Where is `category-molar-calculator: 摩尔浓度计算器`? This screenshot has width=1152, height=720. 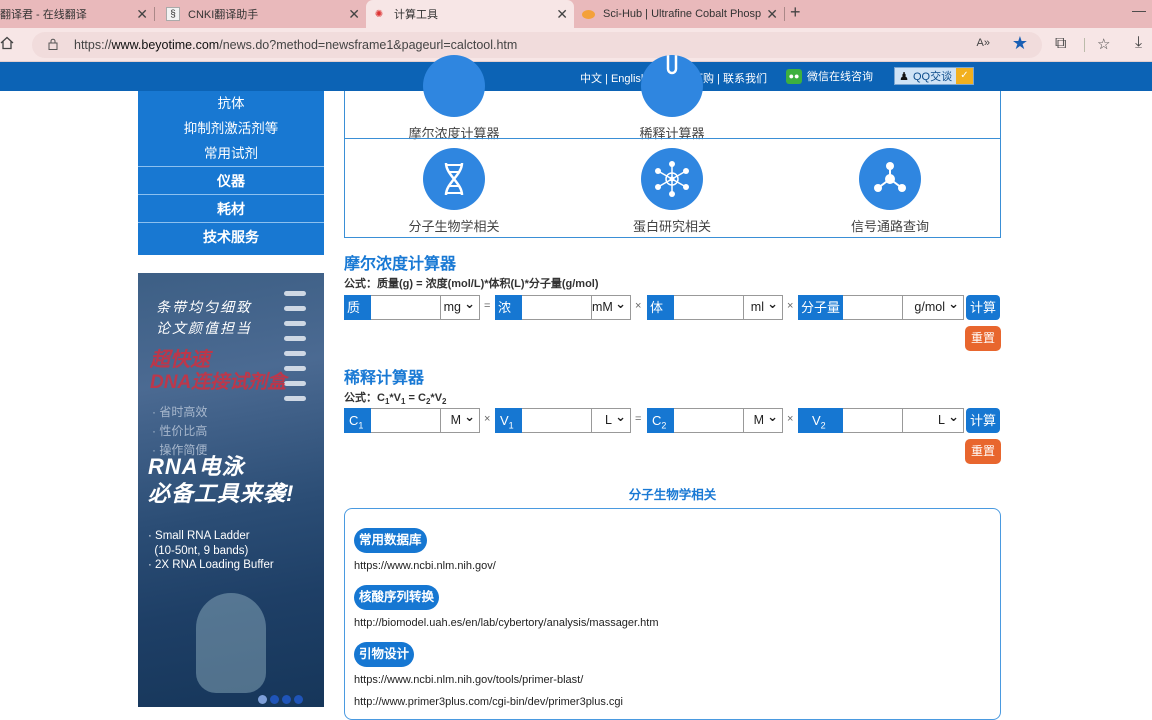 category-molar-calculator: 摩尔浓度计算器 is located at coordinates (454, 98).